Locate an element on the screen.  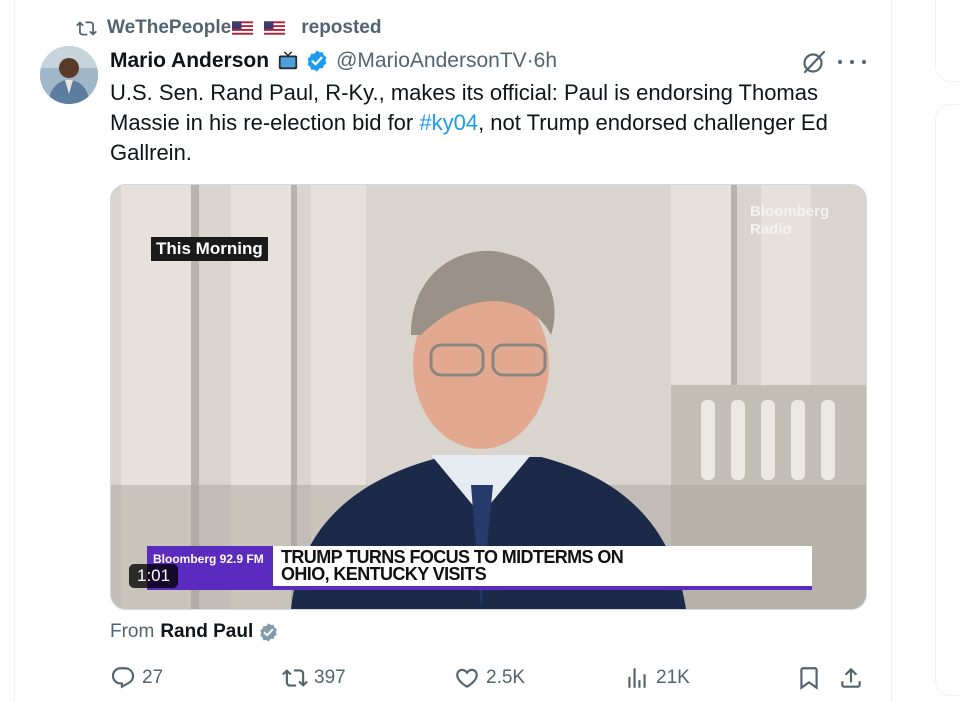
headline-line-2: OHIO, KENTUCKY VISITS is located at coordinates (384, 574).